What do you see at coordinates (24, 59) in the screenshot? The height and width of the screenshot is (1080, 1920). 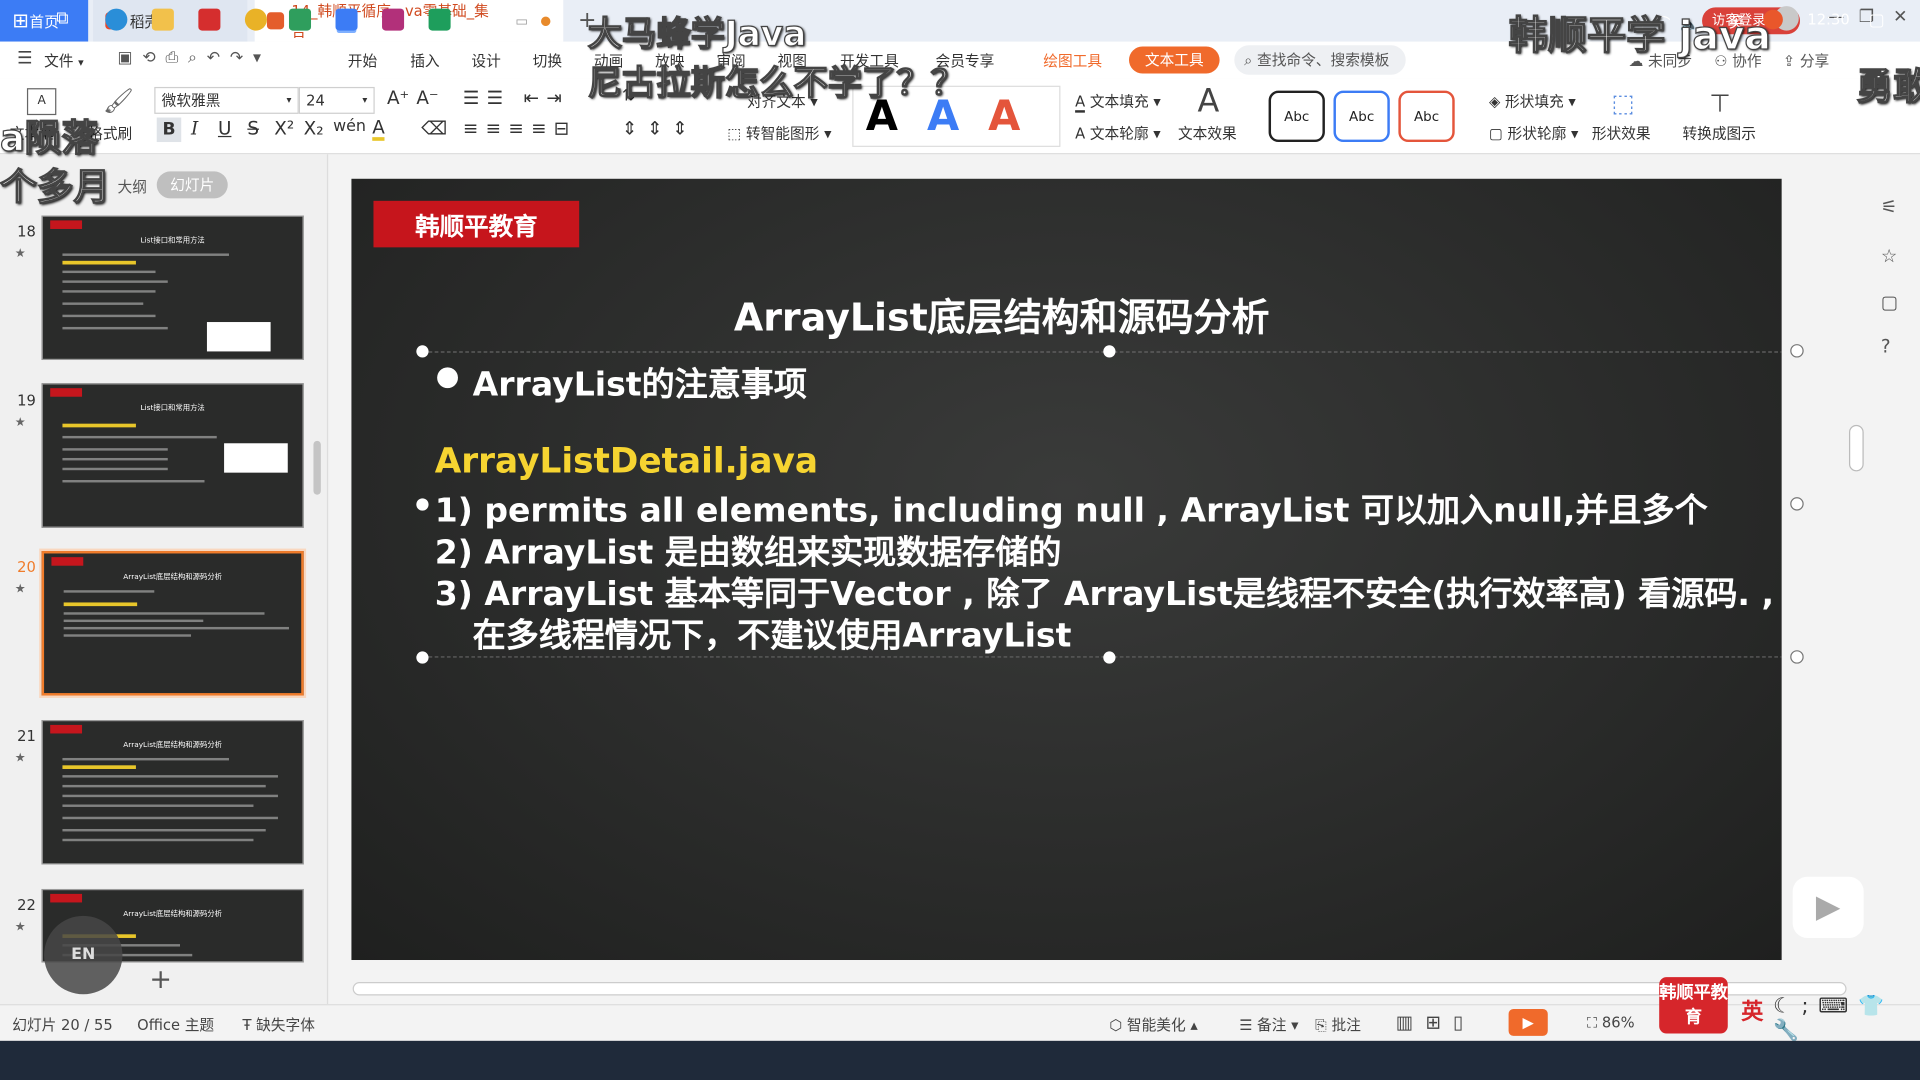 I see `hamburger-icon: ☰` at bounding box center [24, 59].